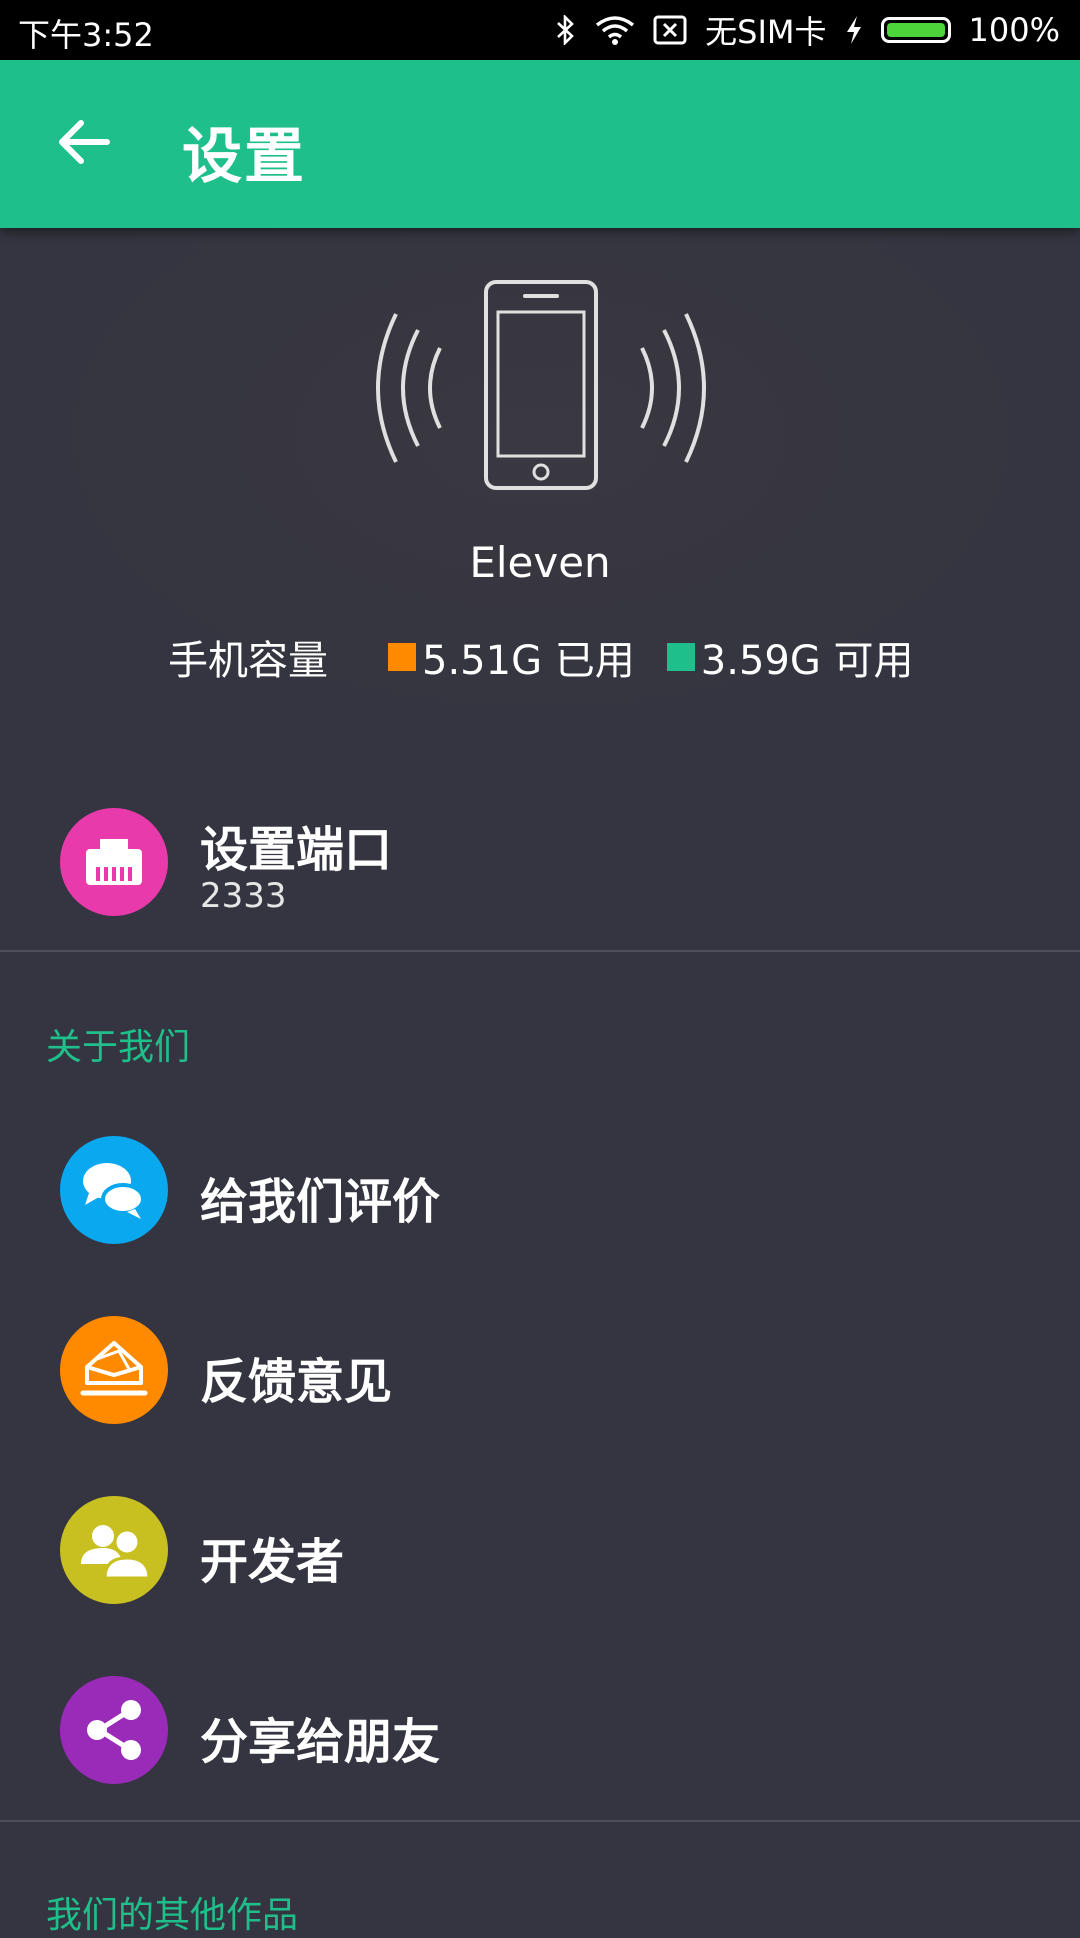 The width and height of the screenshot is (1080, 1938). Describe the element at coordinates (114, 862) in the screenshot. I see `ethernet-port-icon` at that location.